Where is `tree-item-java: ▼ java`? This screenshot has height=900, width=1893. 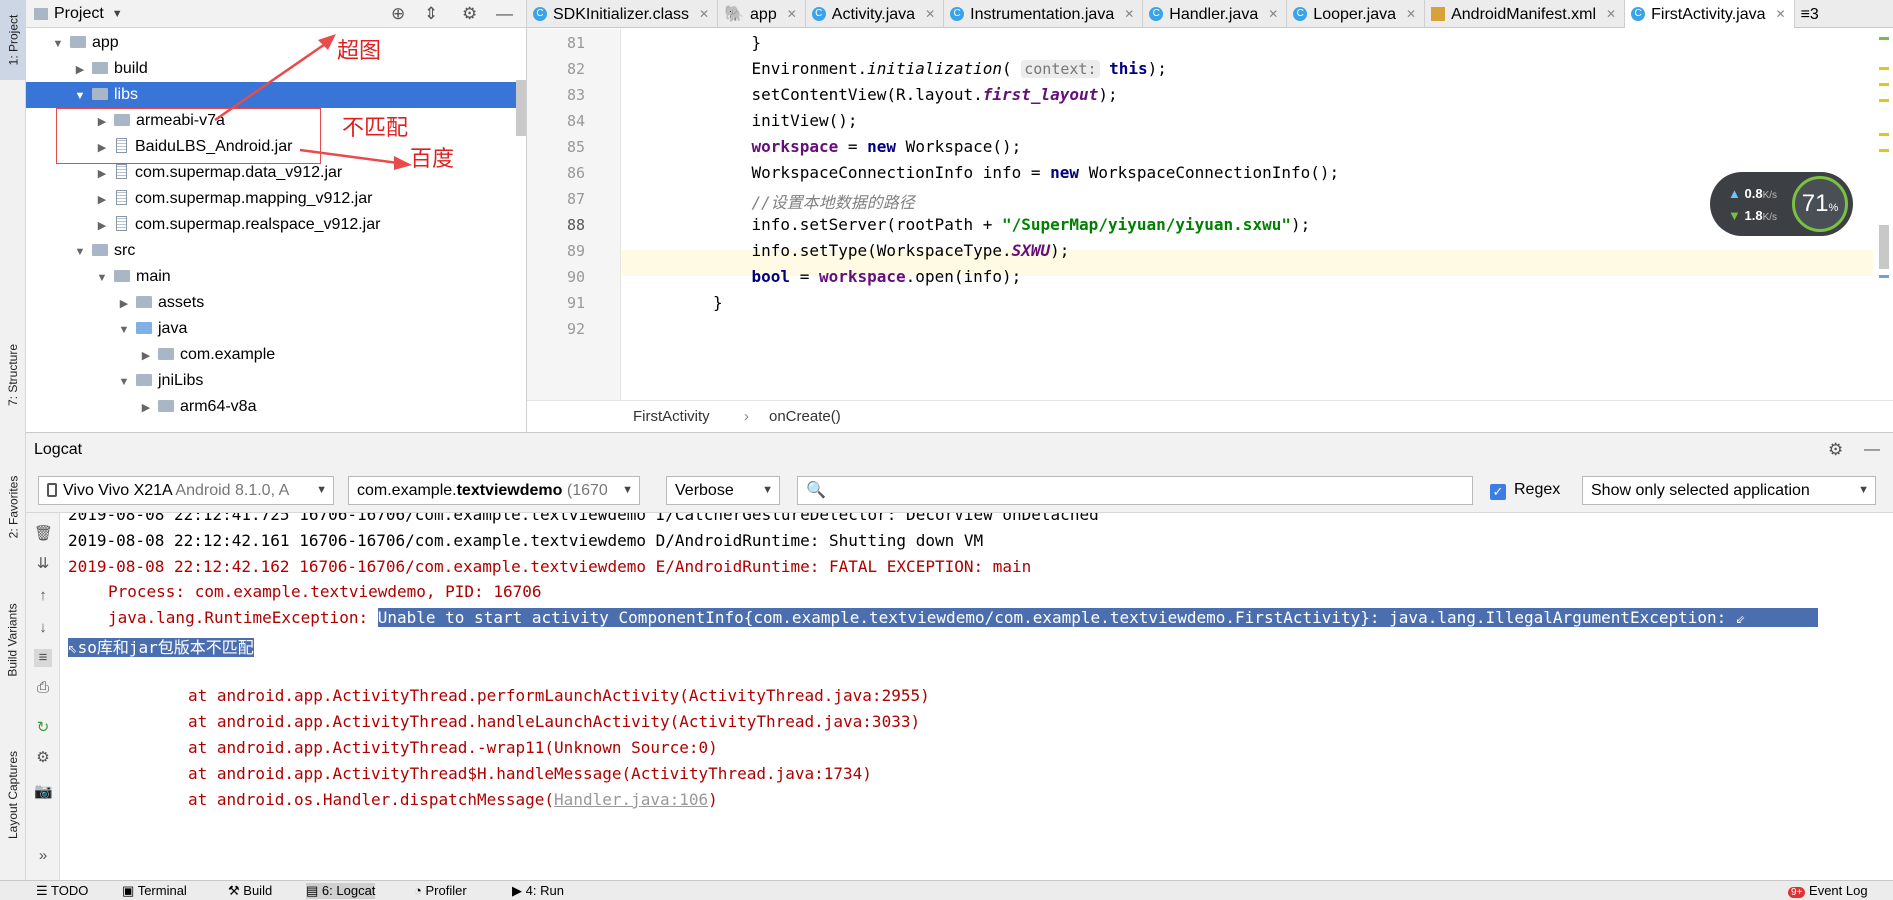 tree-item-java: ▼ java is located at coordinates (276, 329).